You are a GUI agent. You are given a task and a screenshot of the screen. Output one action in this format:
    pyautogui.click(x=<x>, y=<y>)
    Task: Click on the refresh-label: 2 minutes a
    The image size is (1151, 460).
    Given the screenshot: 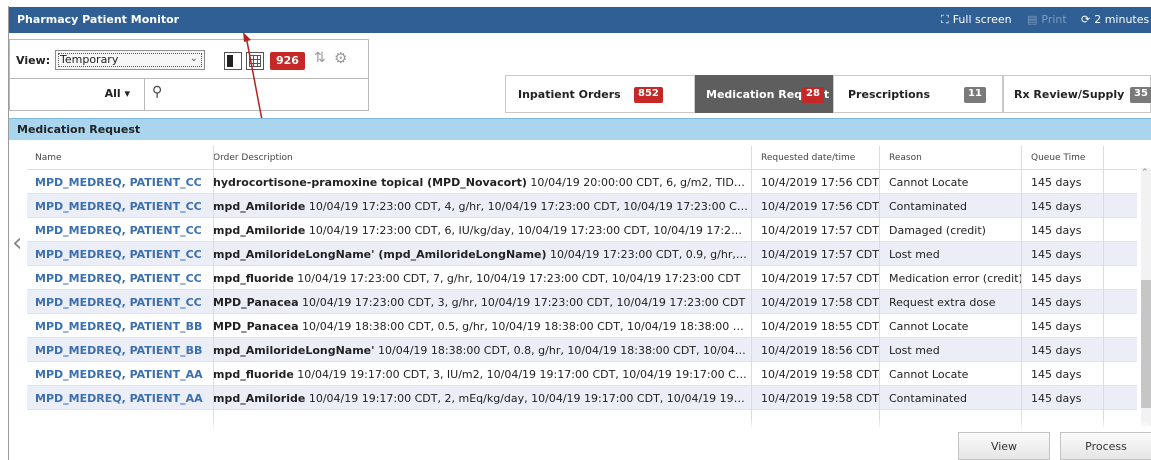 What is the action you would take?
    pyautogui.click(x=1122, y=19)
    